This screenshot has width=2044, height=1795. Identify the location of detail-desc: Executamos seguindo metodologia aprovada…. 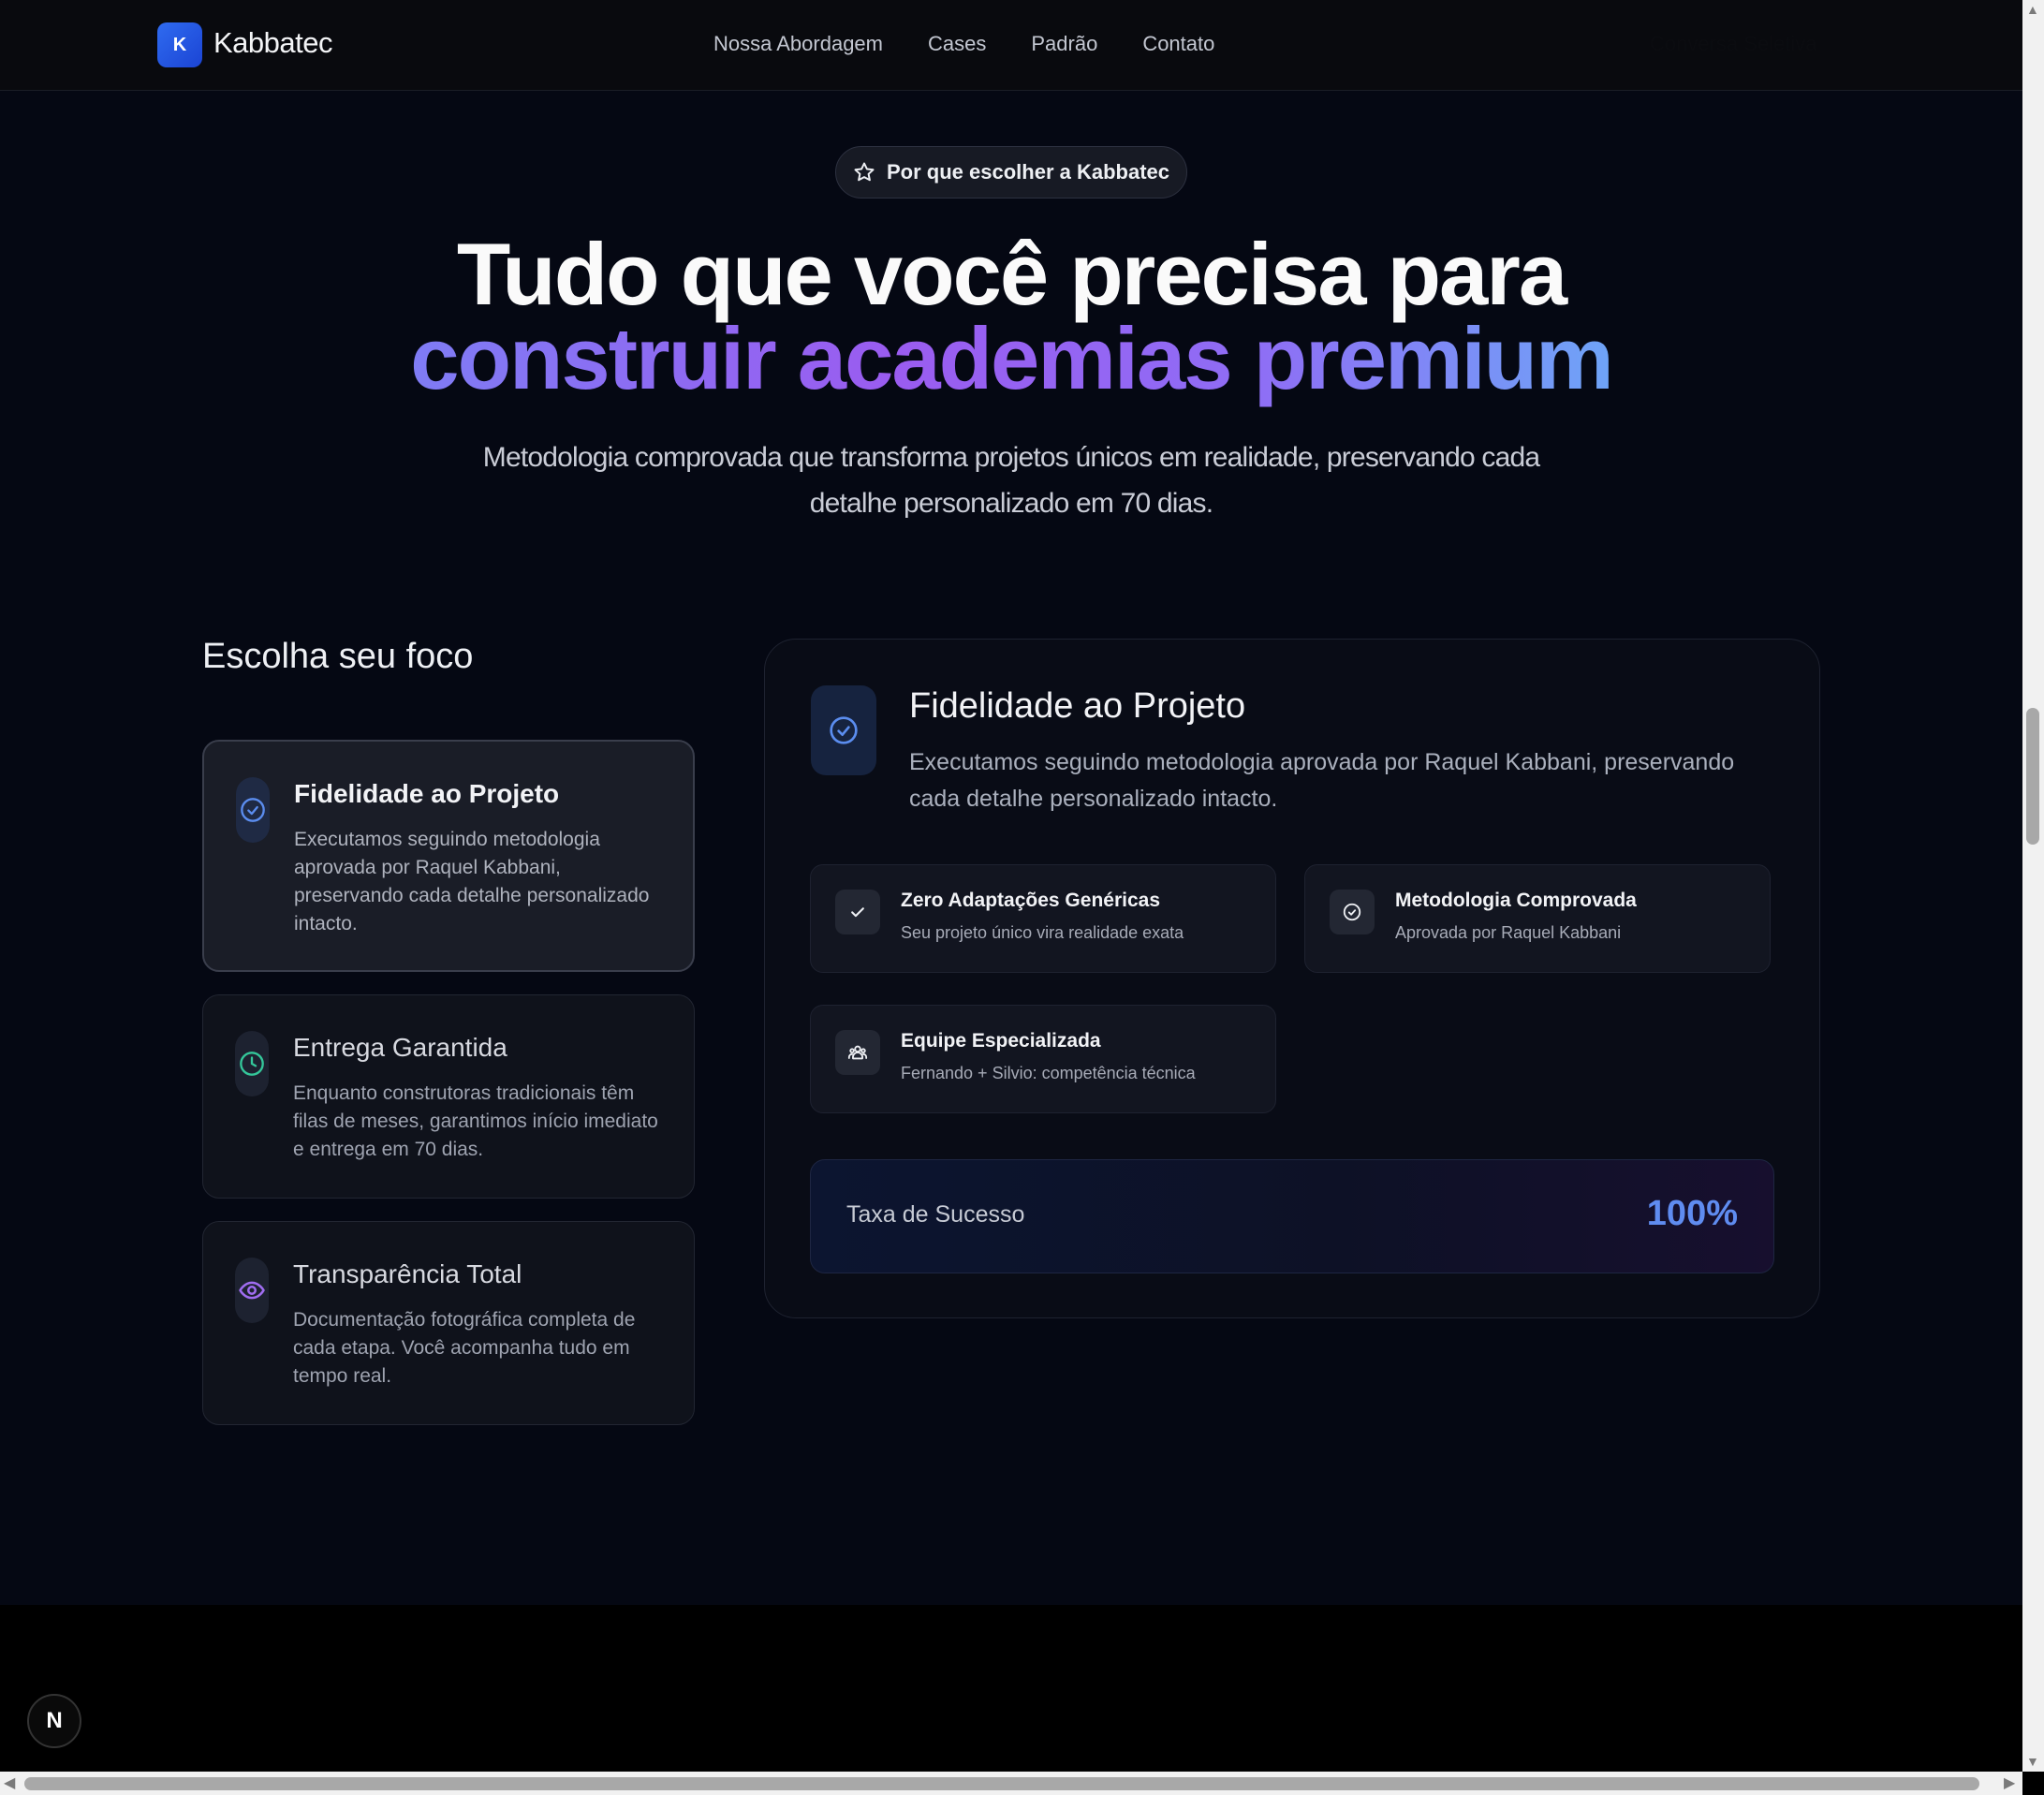
(1322, 780).